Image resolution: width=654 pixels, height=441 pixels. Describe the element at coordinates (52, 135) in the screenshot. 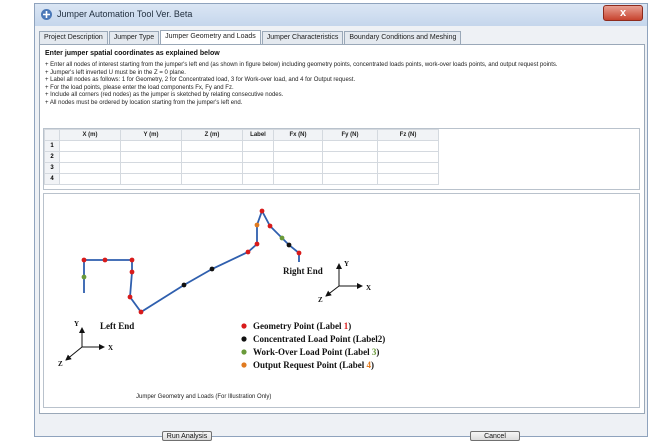

I see `row-header-corner` at that location.